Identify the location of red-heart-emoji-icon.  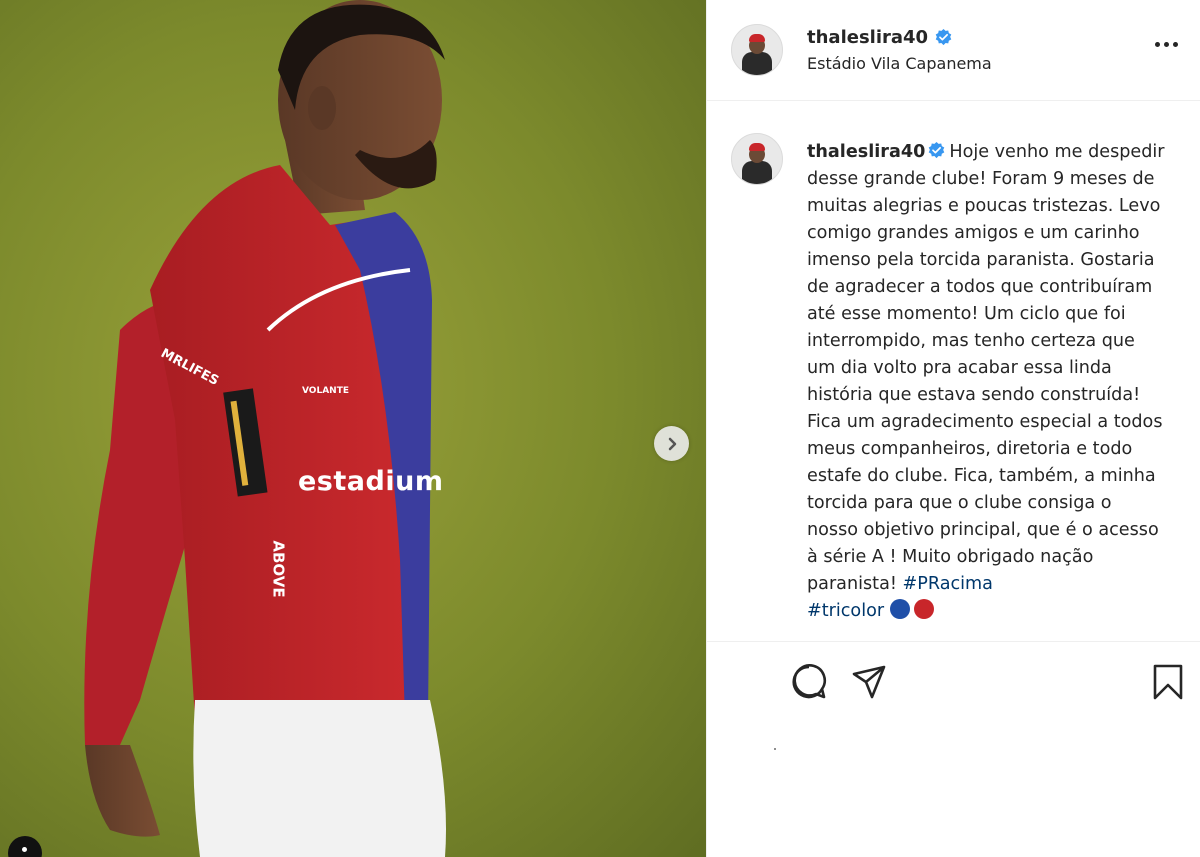
(923, 609).